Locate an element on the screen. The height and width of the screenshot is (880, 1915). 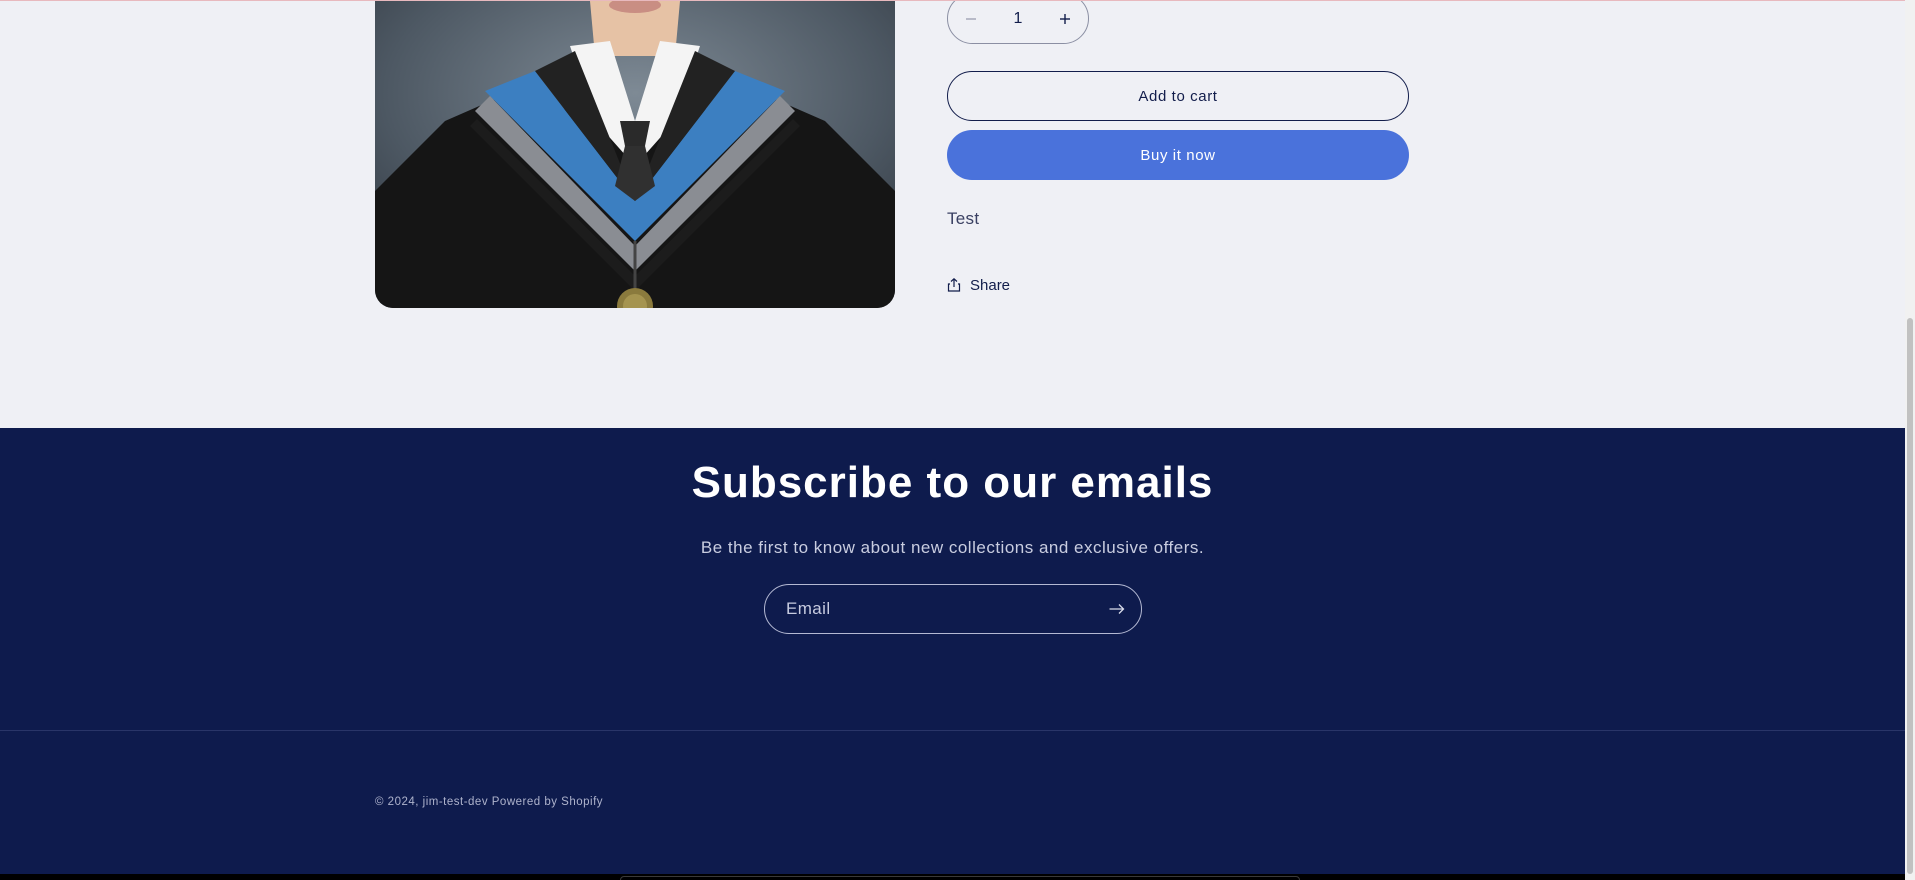
plus-icon is located at coordinates (1065, 18).